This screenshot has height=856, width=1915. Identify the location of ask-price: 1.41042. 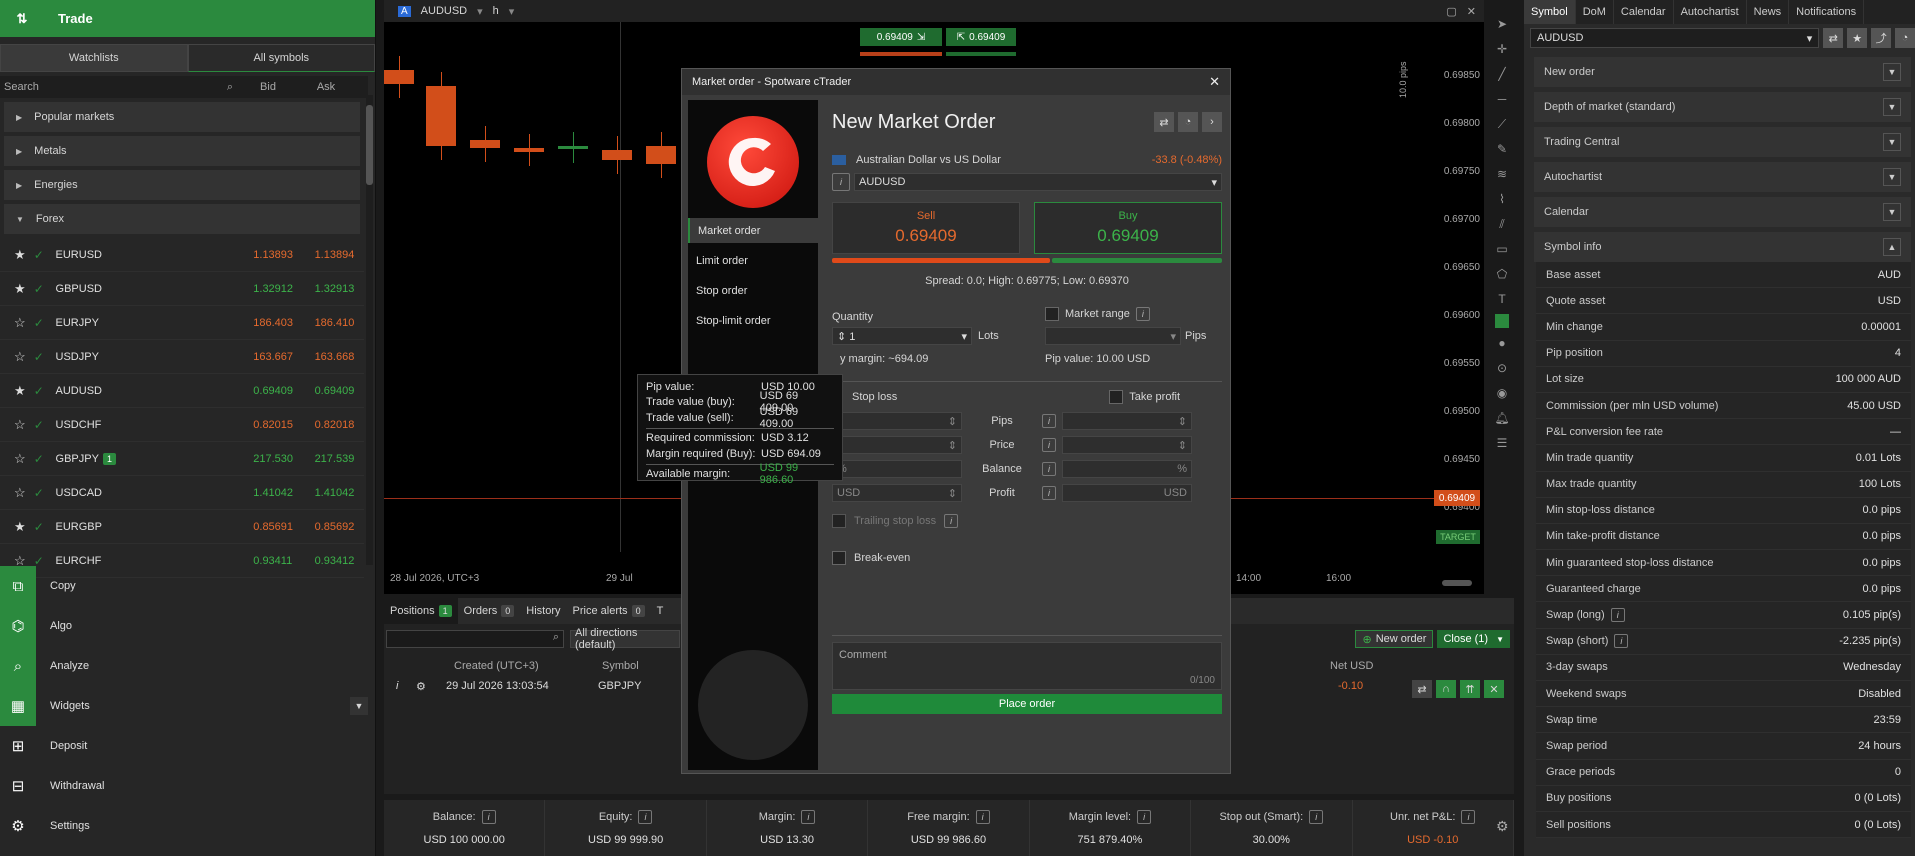
(339, 493).